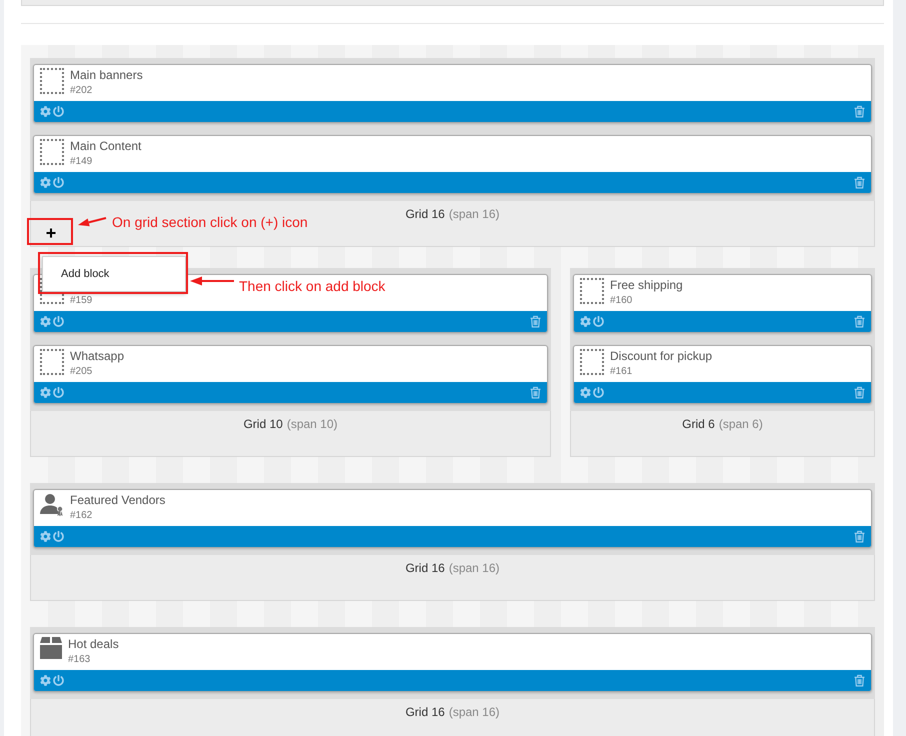 This screenshot has height=736, width=906. What do you see at coordinates (97, 356) in the screenshot?
I see `block-title: Whatsapp` at bounding box center [97, 356].